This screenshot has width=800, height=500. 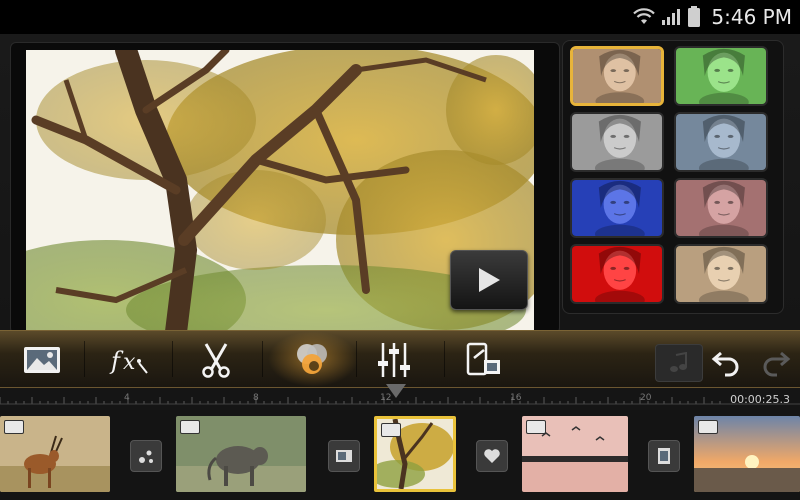 I want to click on fx-icon: f x, so click(x=128, y=361).